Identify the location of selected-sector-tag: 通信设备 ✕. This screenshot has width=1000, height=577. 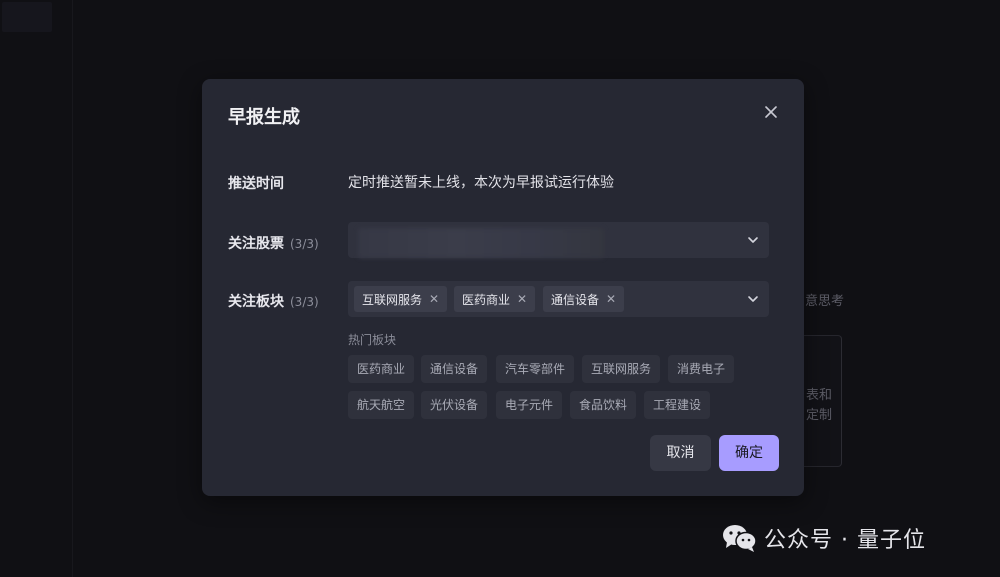
(584, 299).